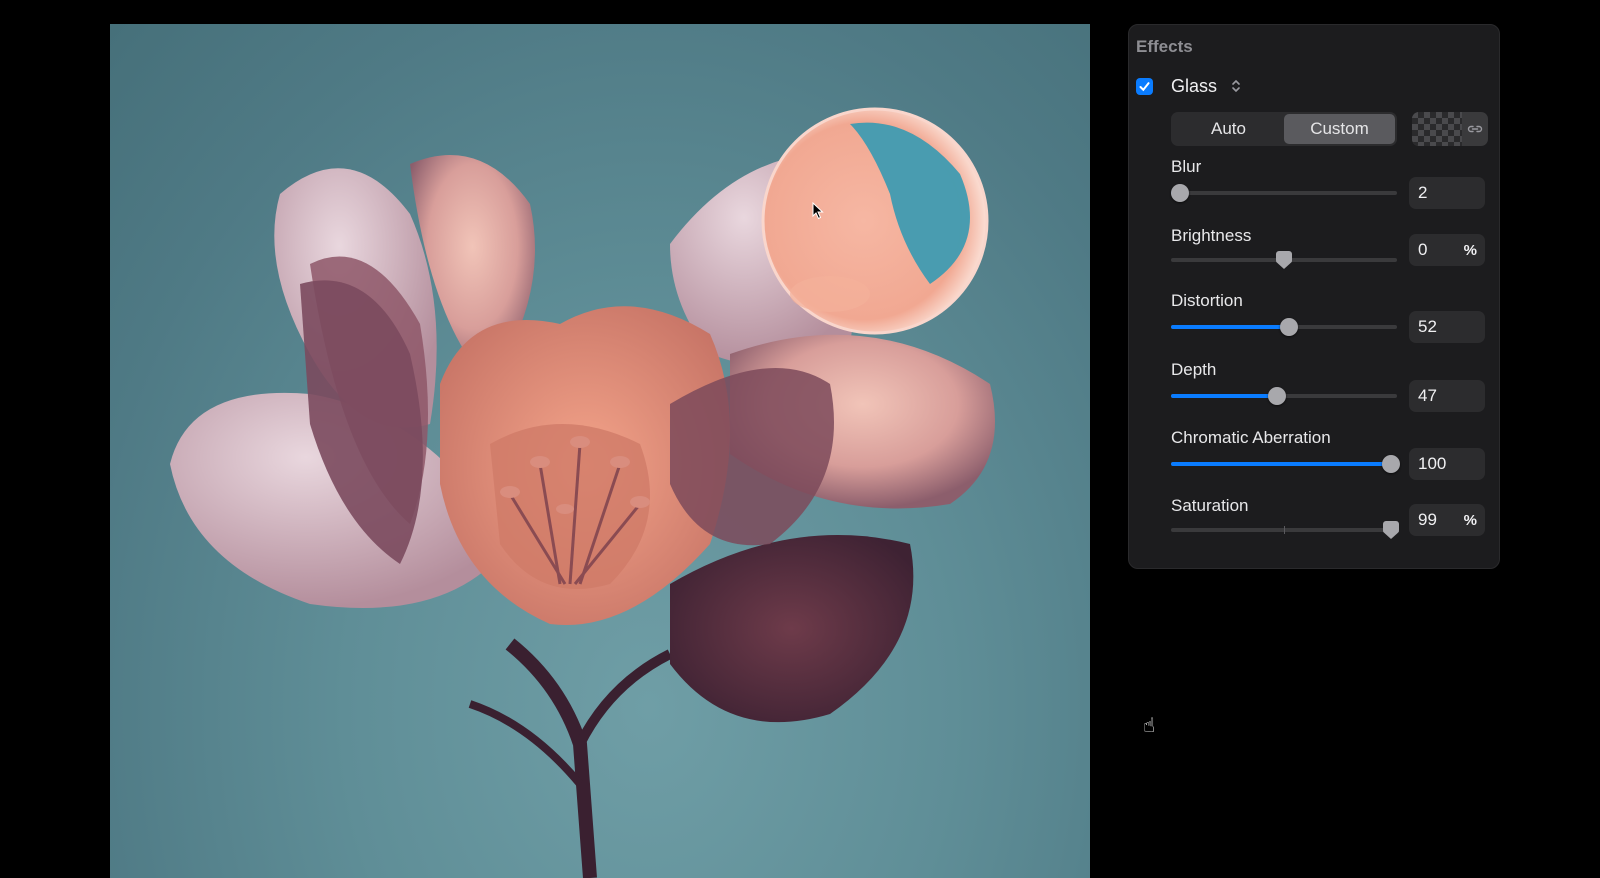 The height and width of the screenshot is (878, 1600). I want to click on blur-slider-thumb, so click(1180, 193).